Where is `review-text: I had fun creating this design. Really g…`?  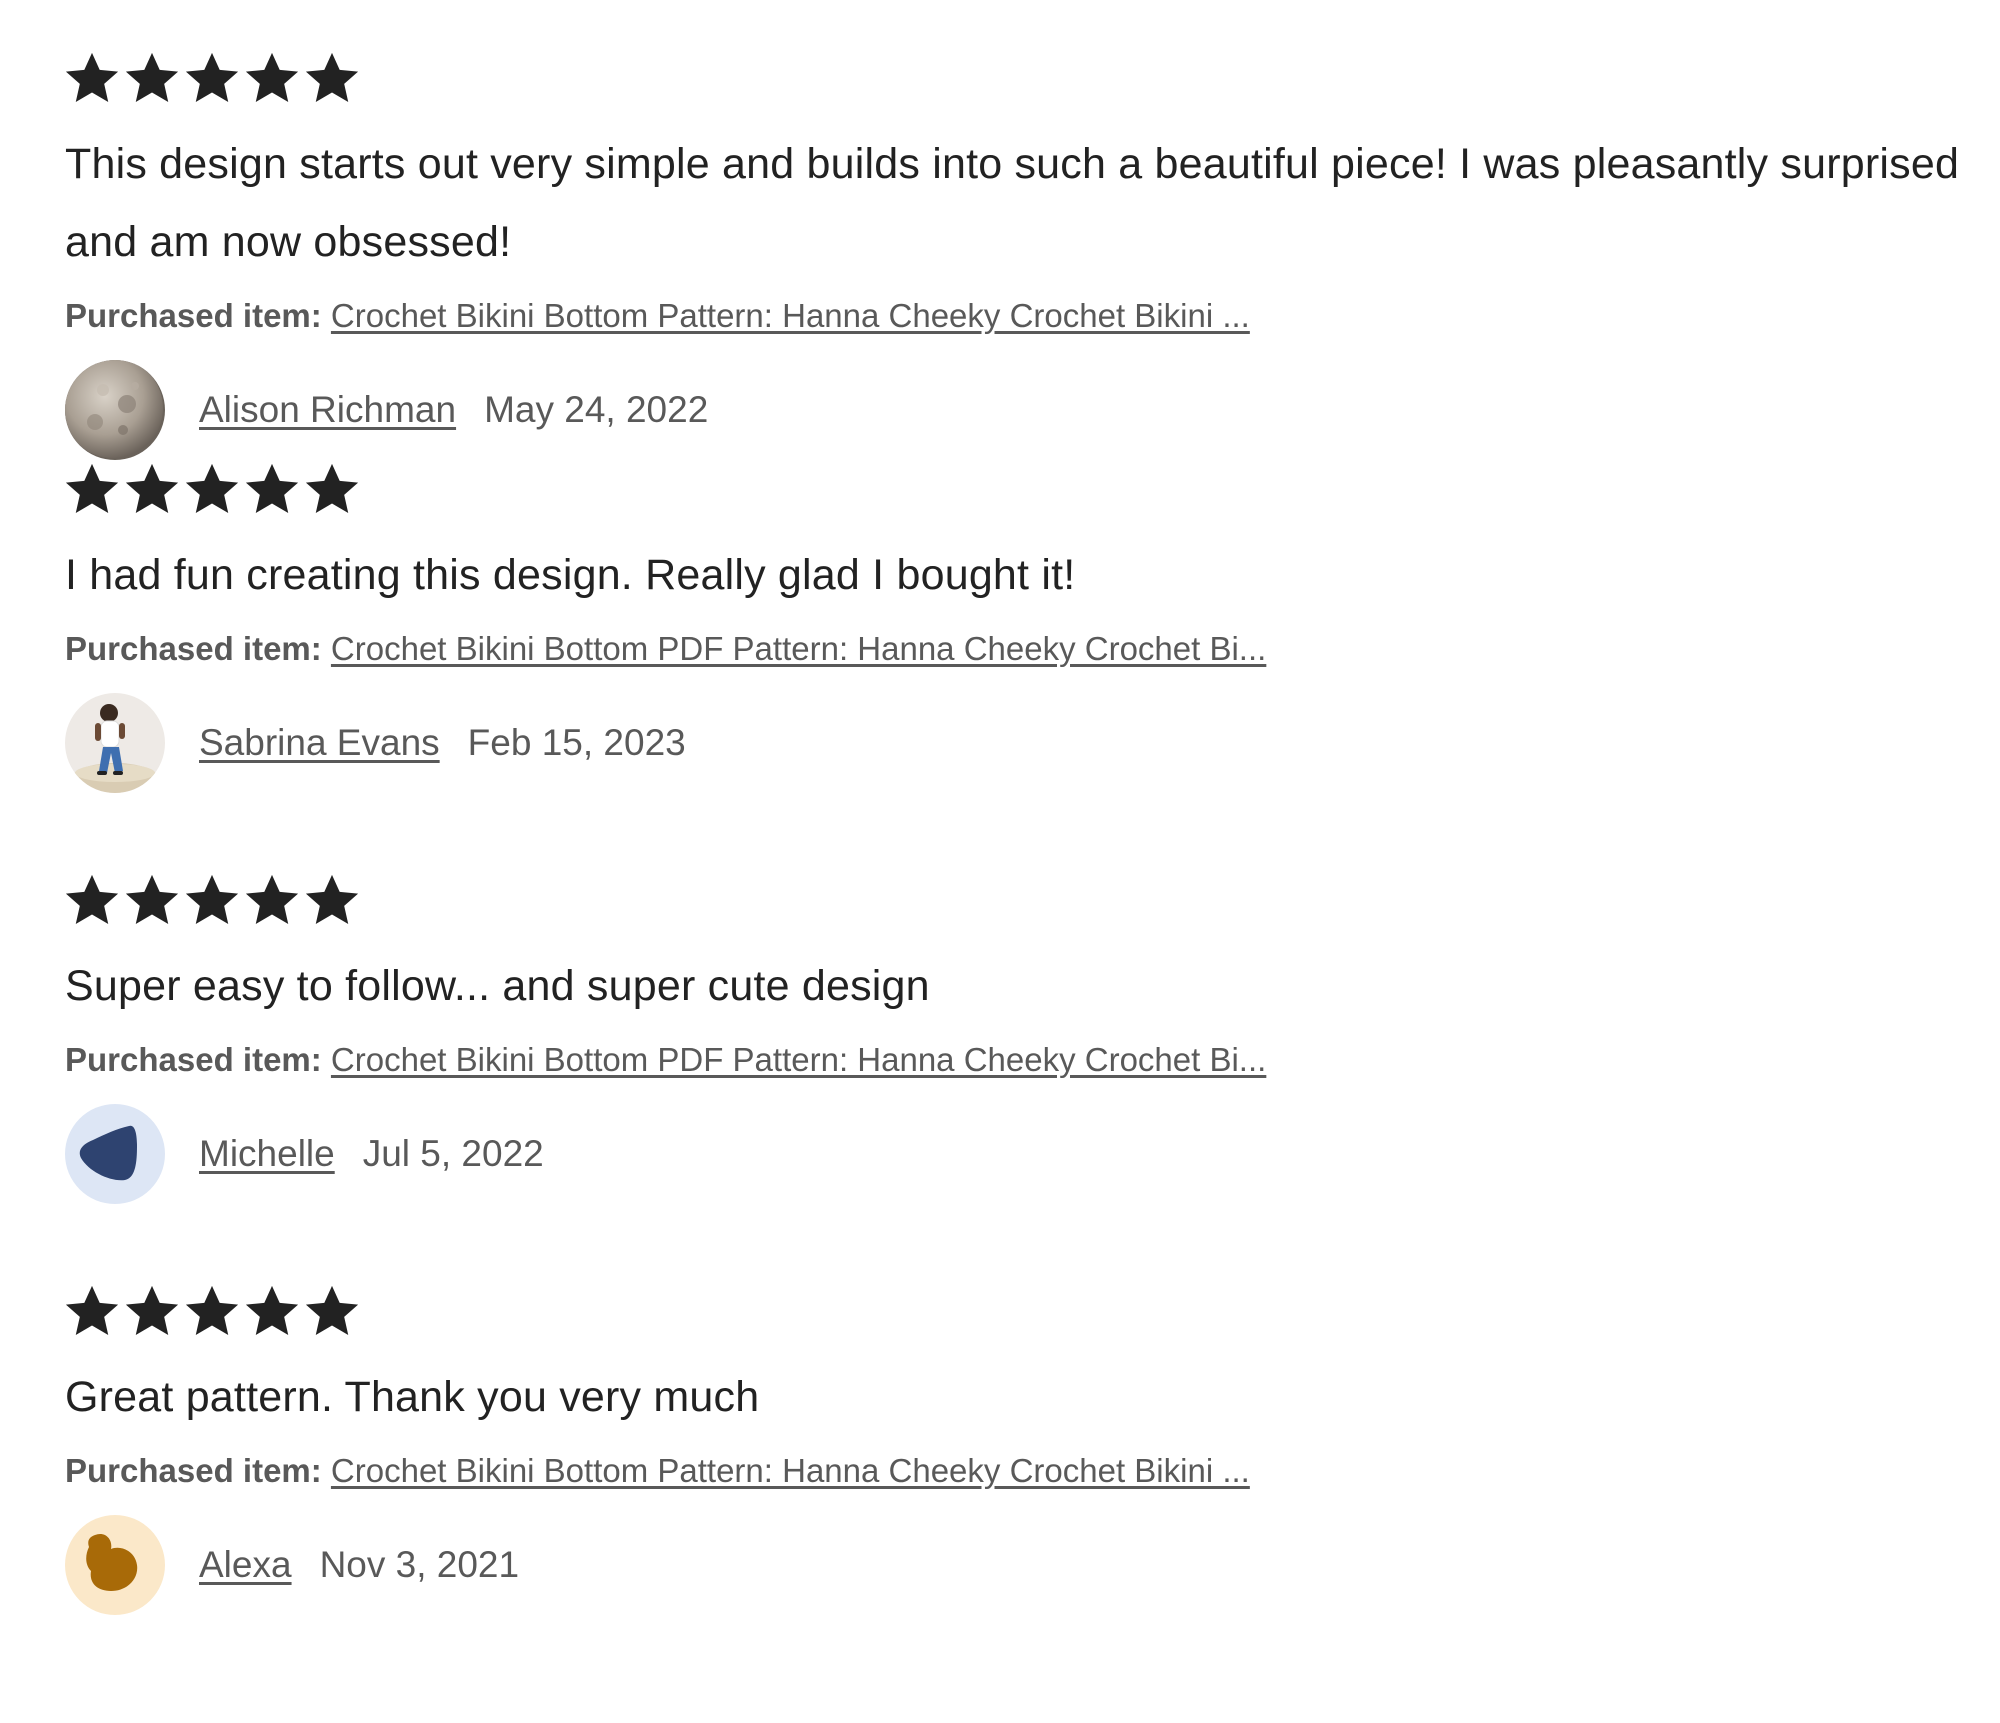 review-text: I had fun creating this design. Really g… is located at coordinates (570, 575).